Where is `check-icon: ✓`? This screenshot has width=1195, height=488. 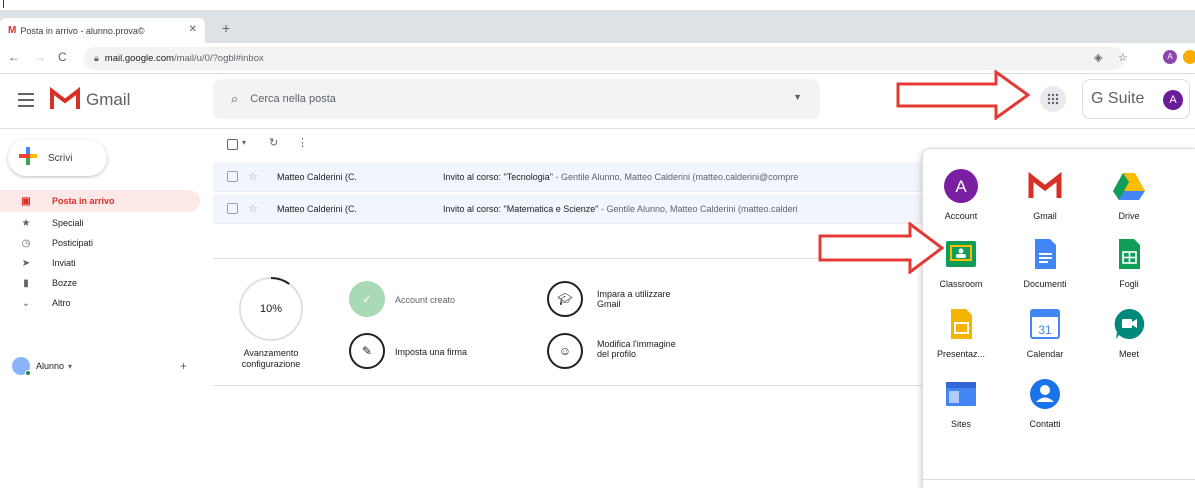
check-icon: ✓ is located at coordinates (367, 299).